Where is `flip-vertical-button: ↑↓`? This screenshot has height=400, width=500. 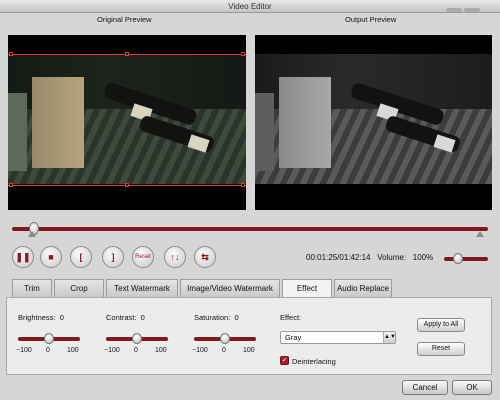 flip-vertical-button: ↑↓ is located at coordinates (175, 257).